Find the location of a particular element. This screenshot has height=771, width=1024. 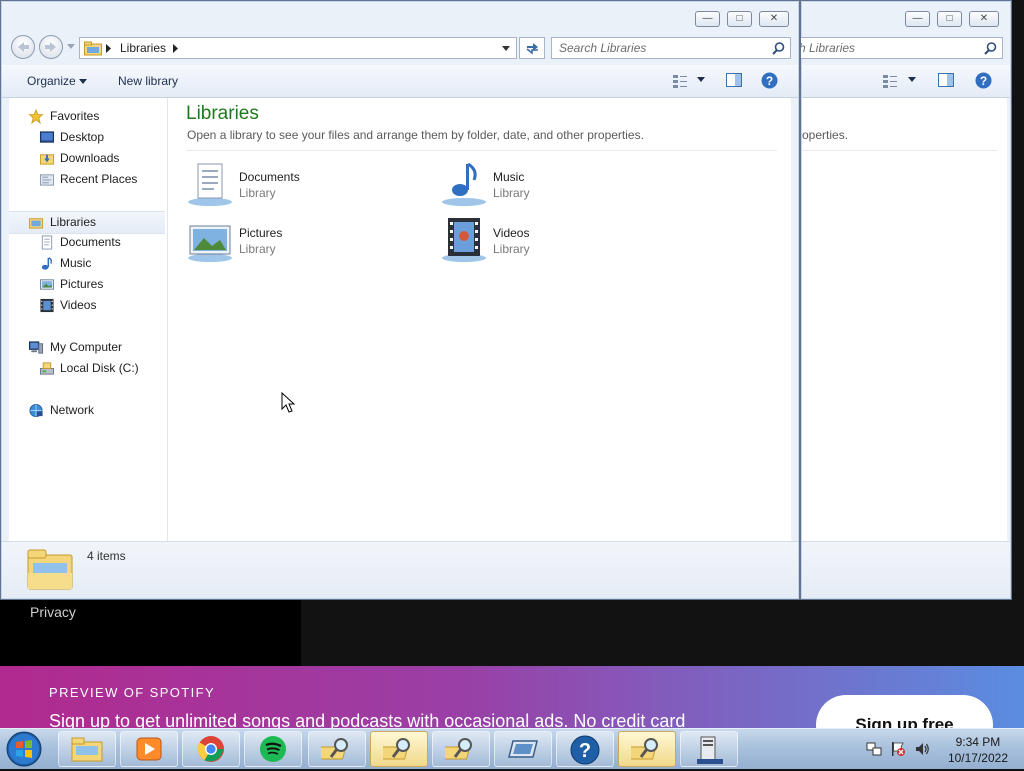

nav-item-downloads: Downloads is located at coordinates (88, 158).